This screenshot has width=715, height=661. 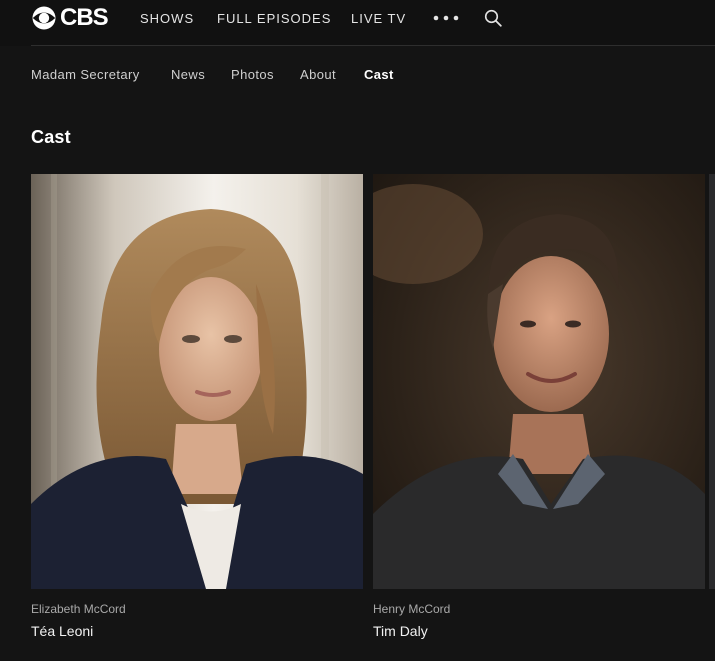 I want to click on subnav-cast: Cast, so click(x=379, y=74).